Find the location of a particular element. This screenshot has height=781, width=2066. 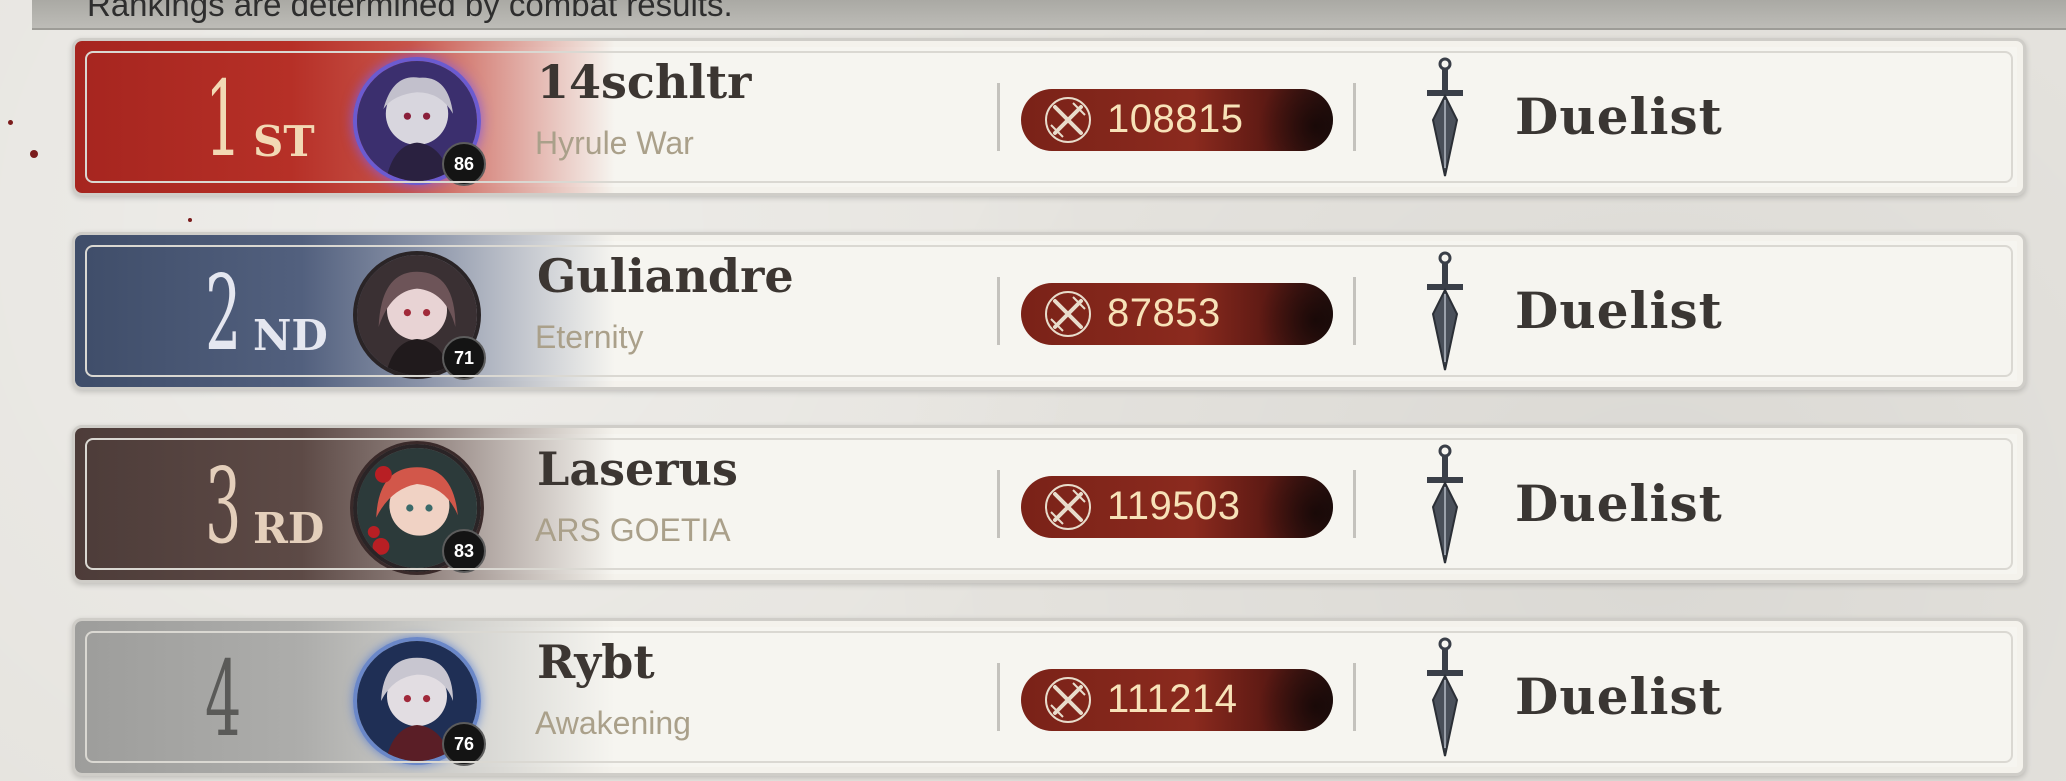

rank-suffix: ST is located at coordinates (284, 141).